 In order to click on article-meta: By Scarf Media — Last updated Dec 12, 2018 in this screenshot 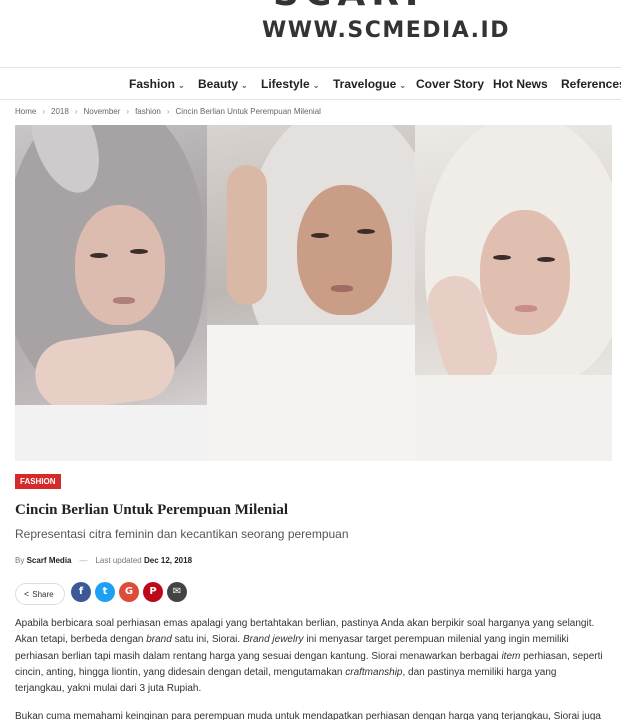, I will do `click(103, 560)`.